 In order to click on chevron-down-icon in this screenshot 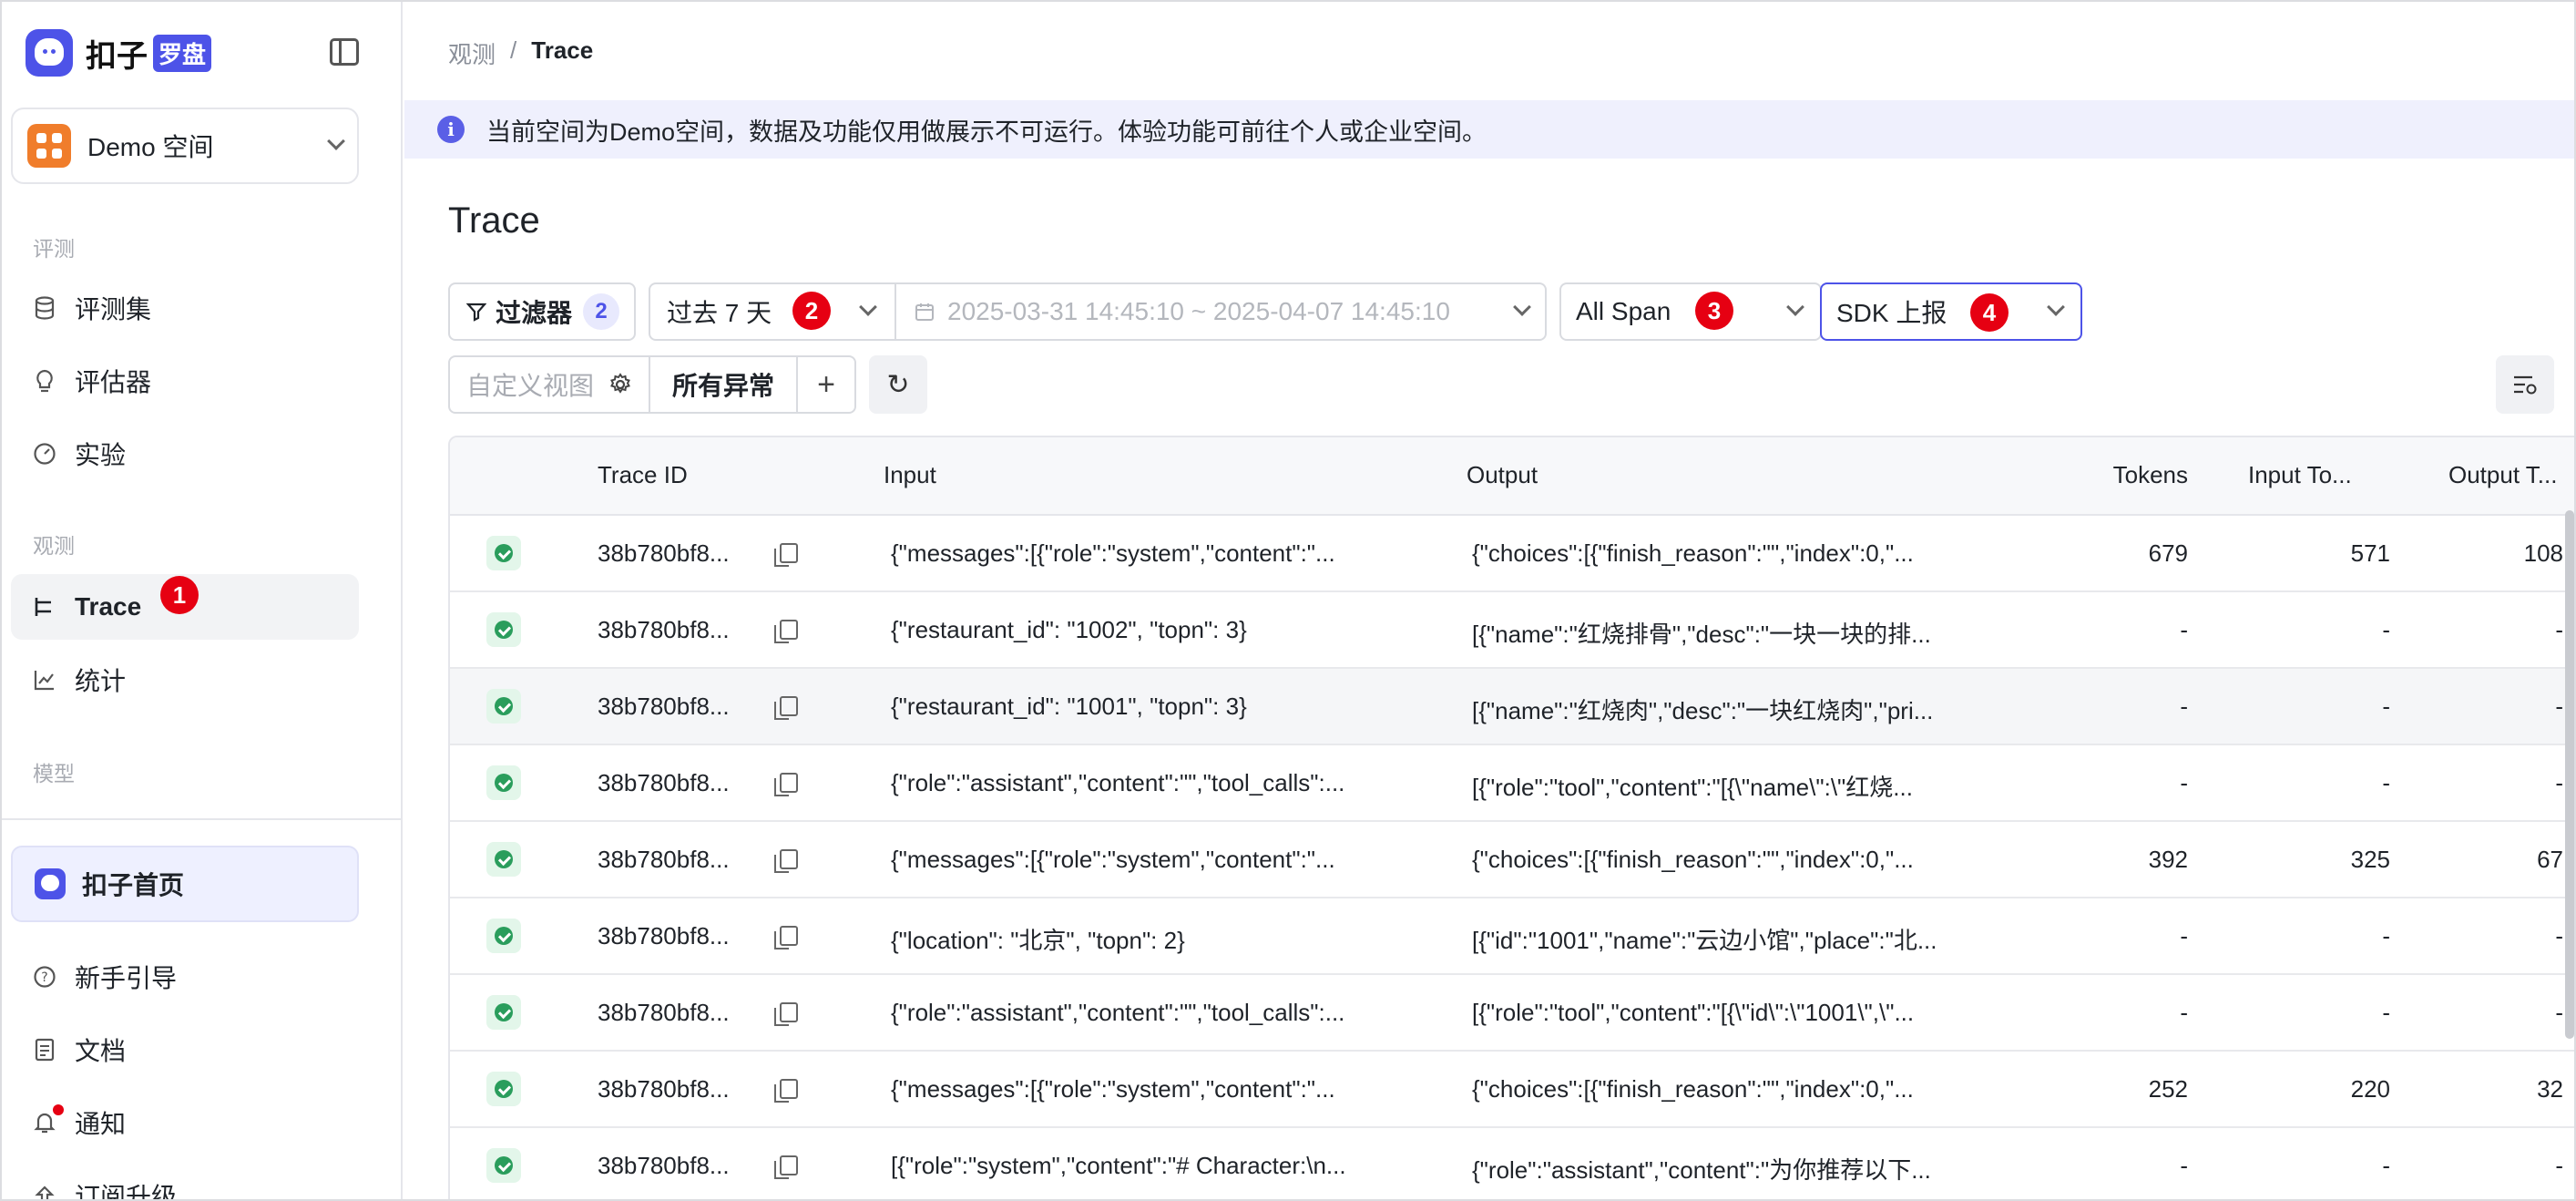, I will do `click(336, 141)`.